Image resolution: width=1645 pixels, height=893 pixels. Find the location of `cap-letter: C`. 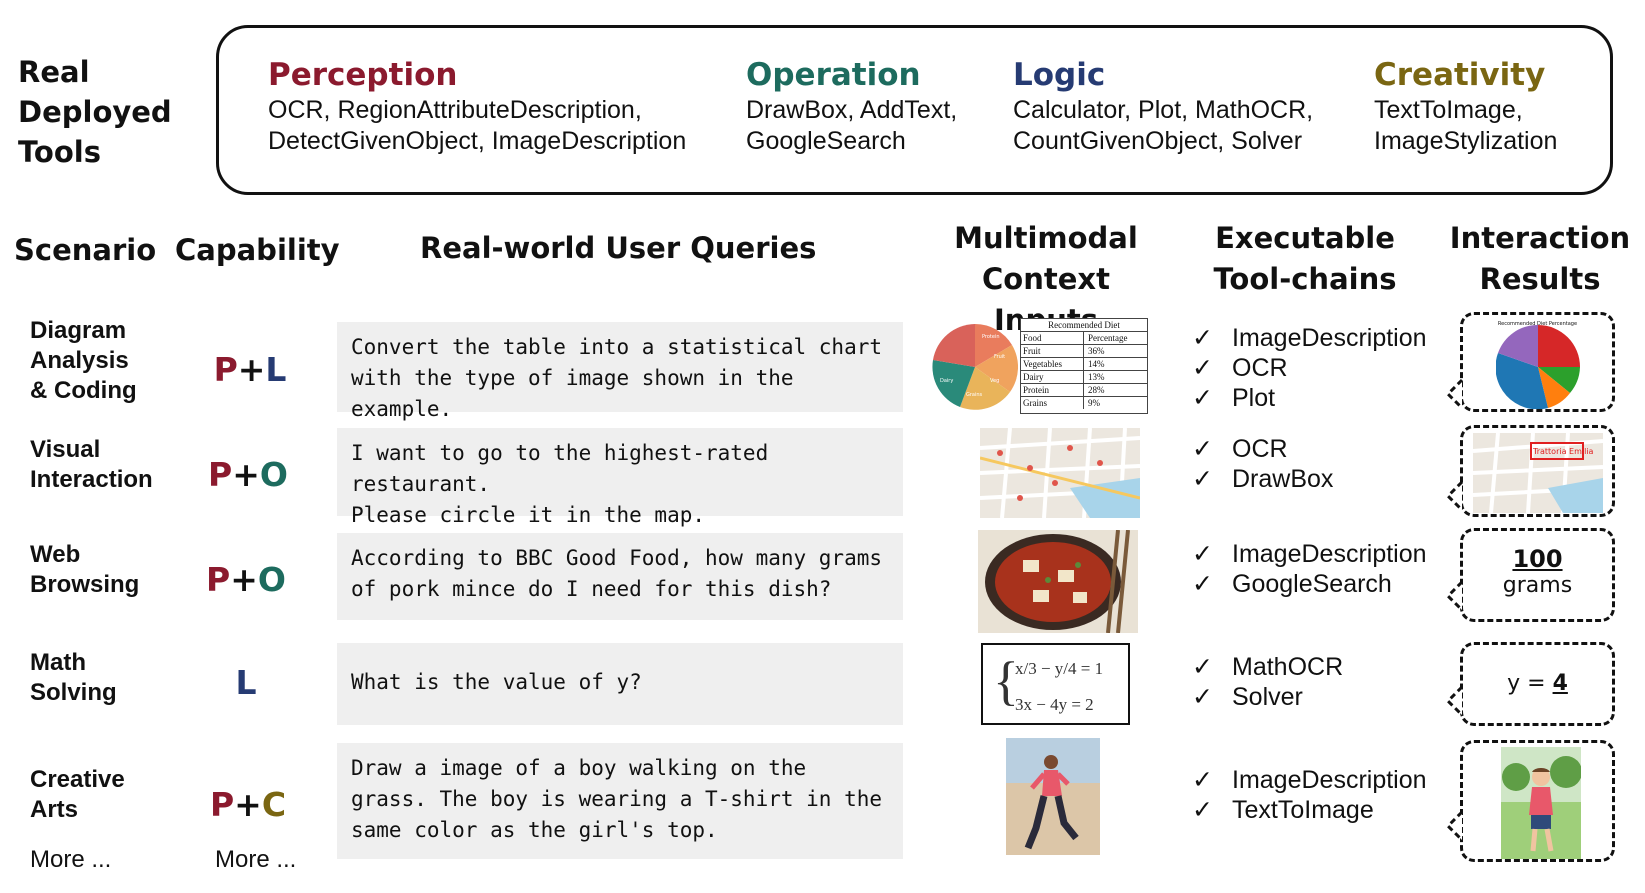

cap-letter: C is located at coordinates (274, 804).